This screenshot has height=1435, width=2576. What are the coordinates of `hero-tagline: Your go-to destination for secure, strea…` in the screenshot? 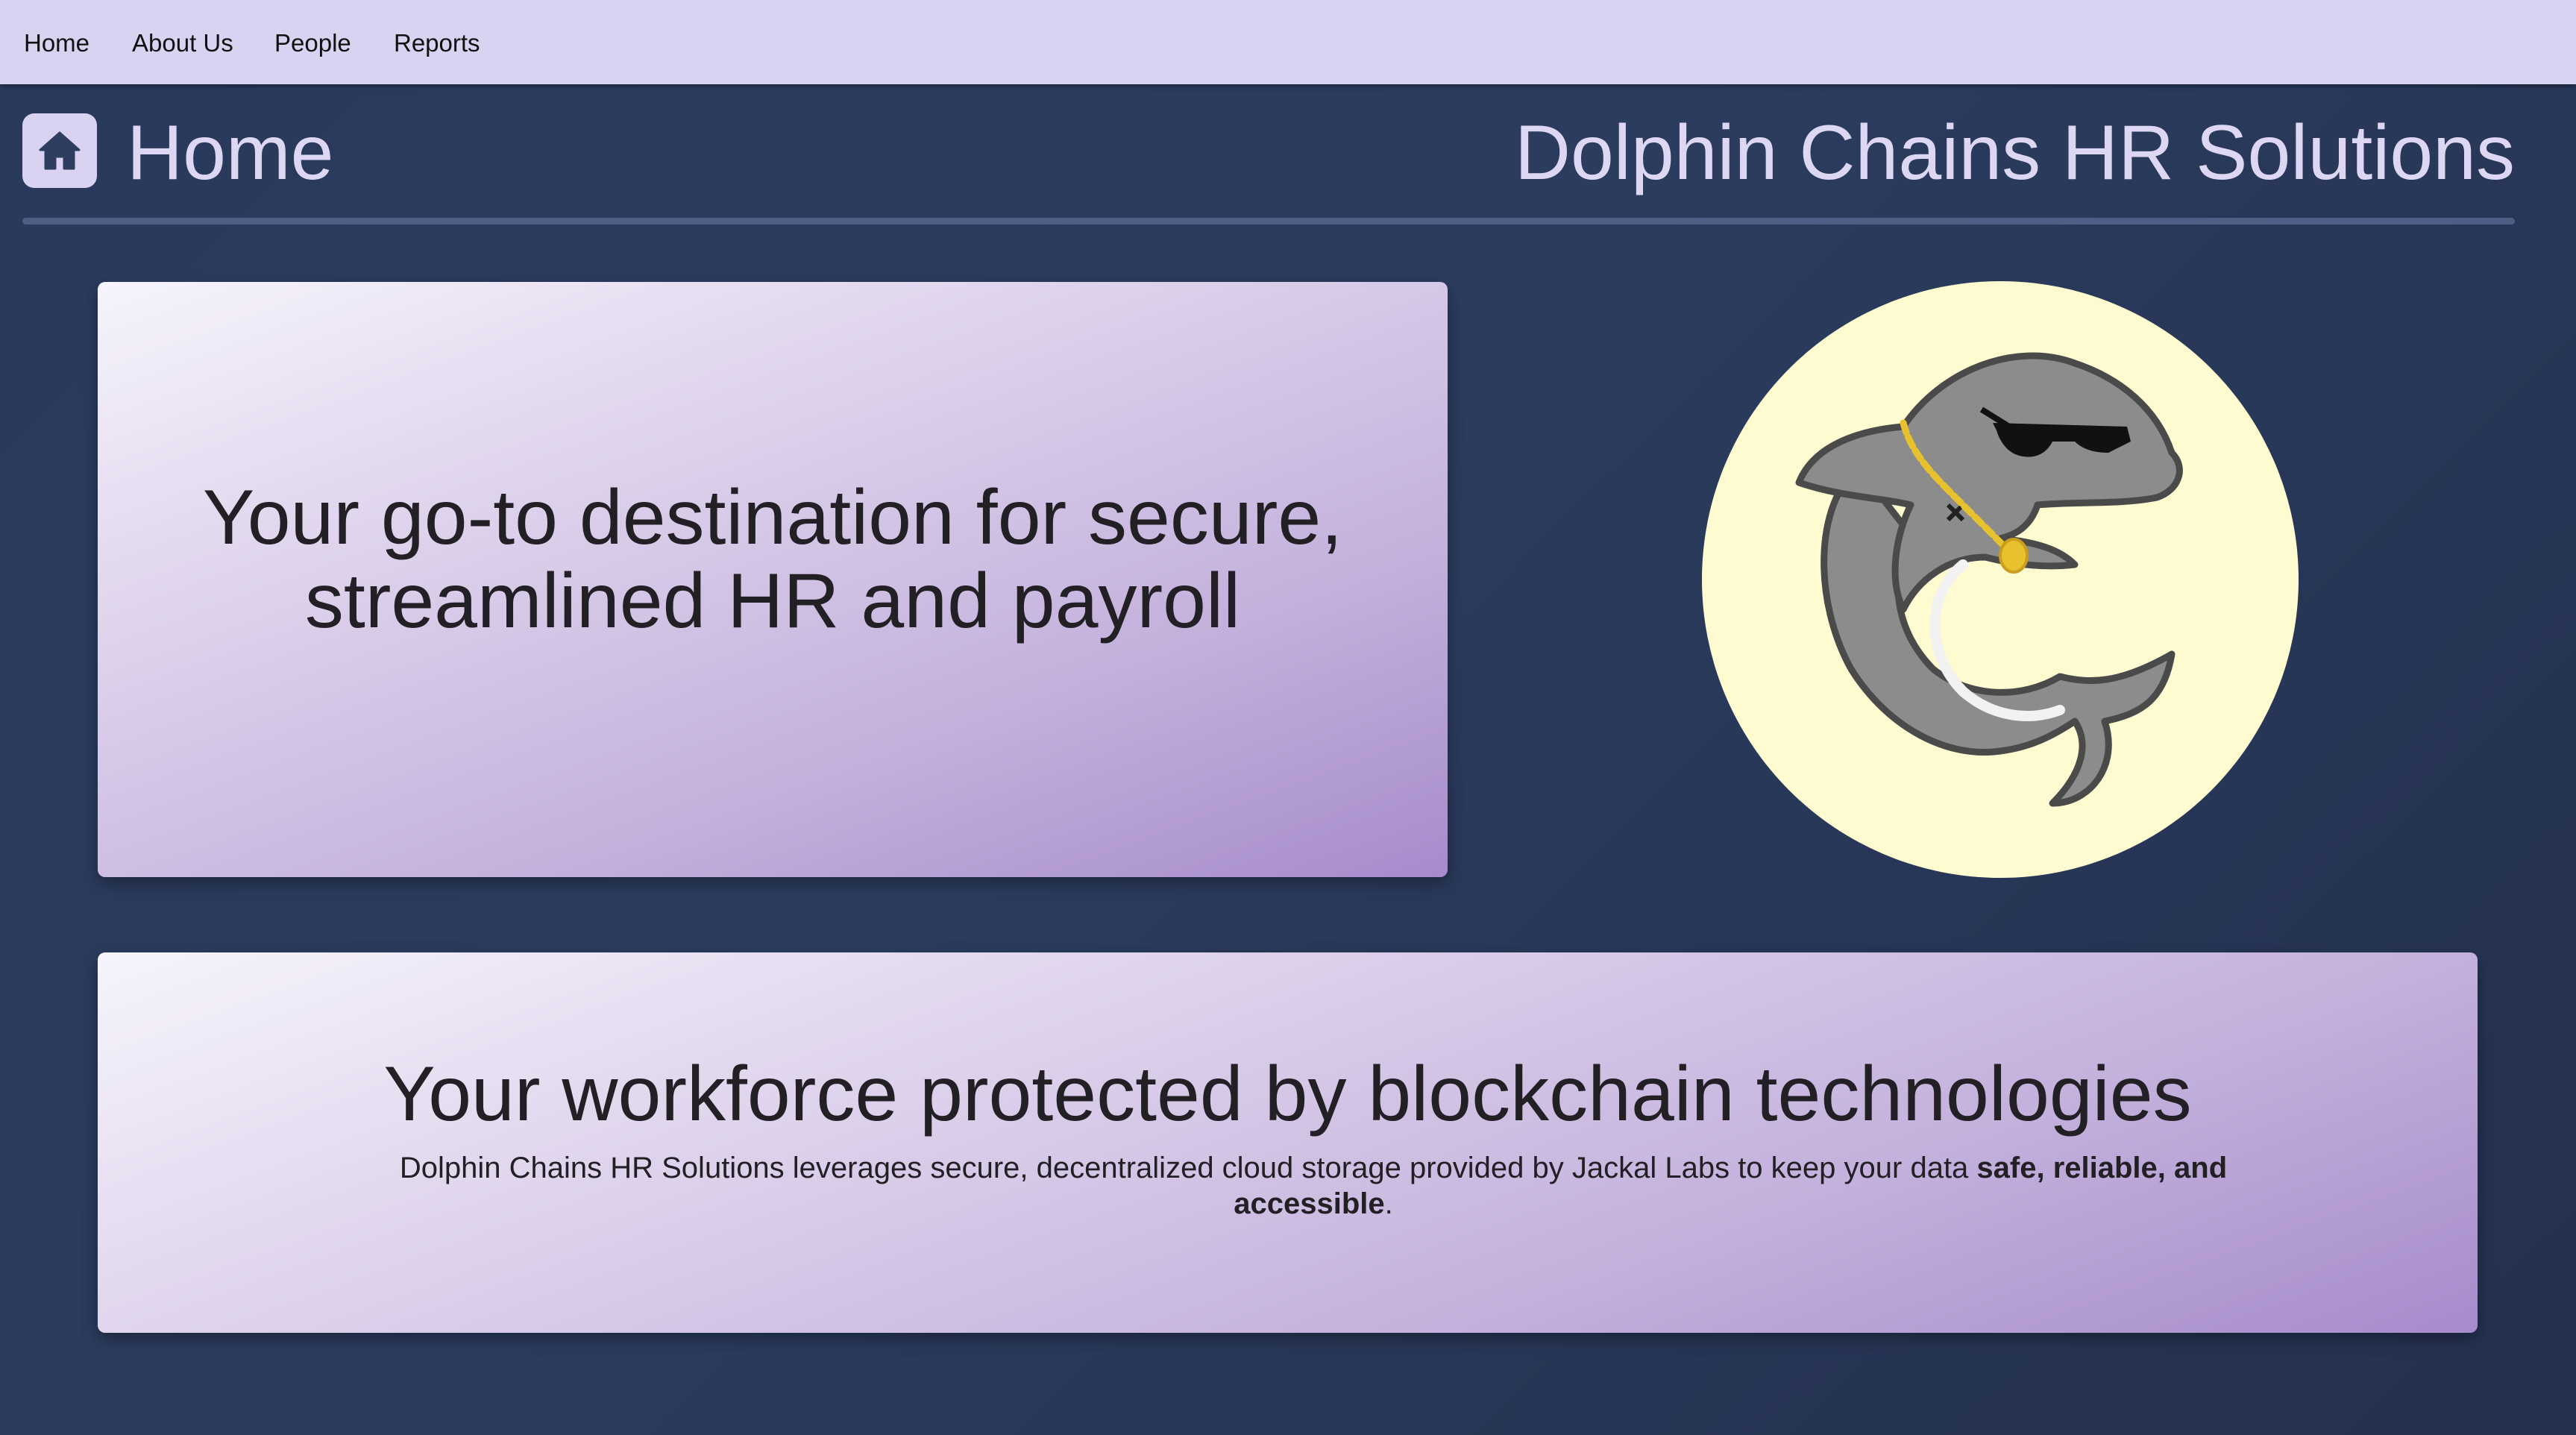 It's located at (773, 559).